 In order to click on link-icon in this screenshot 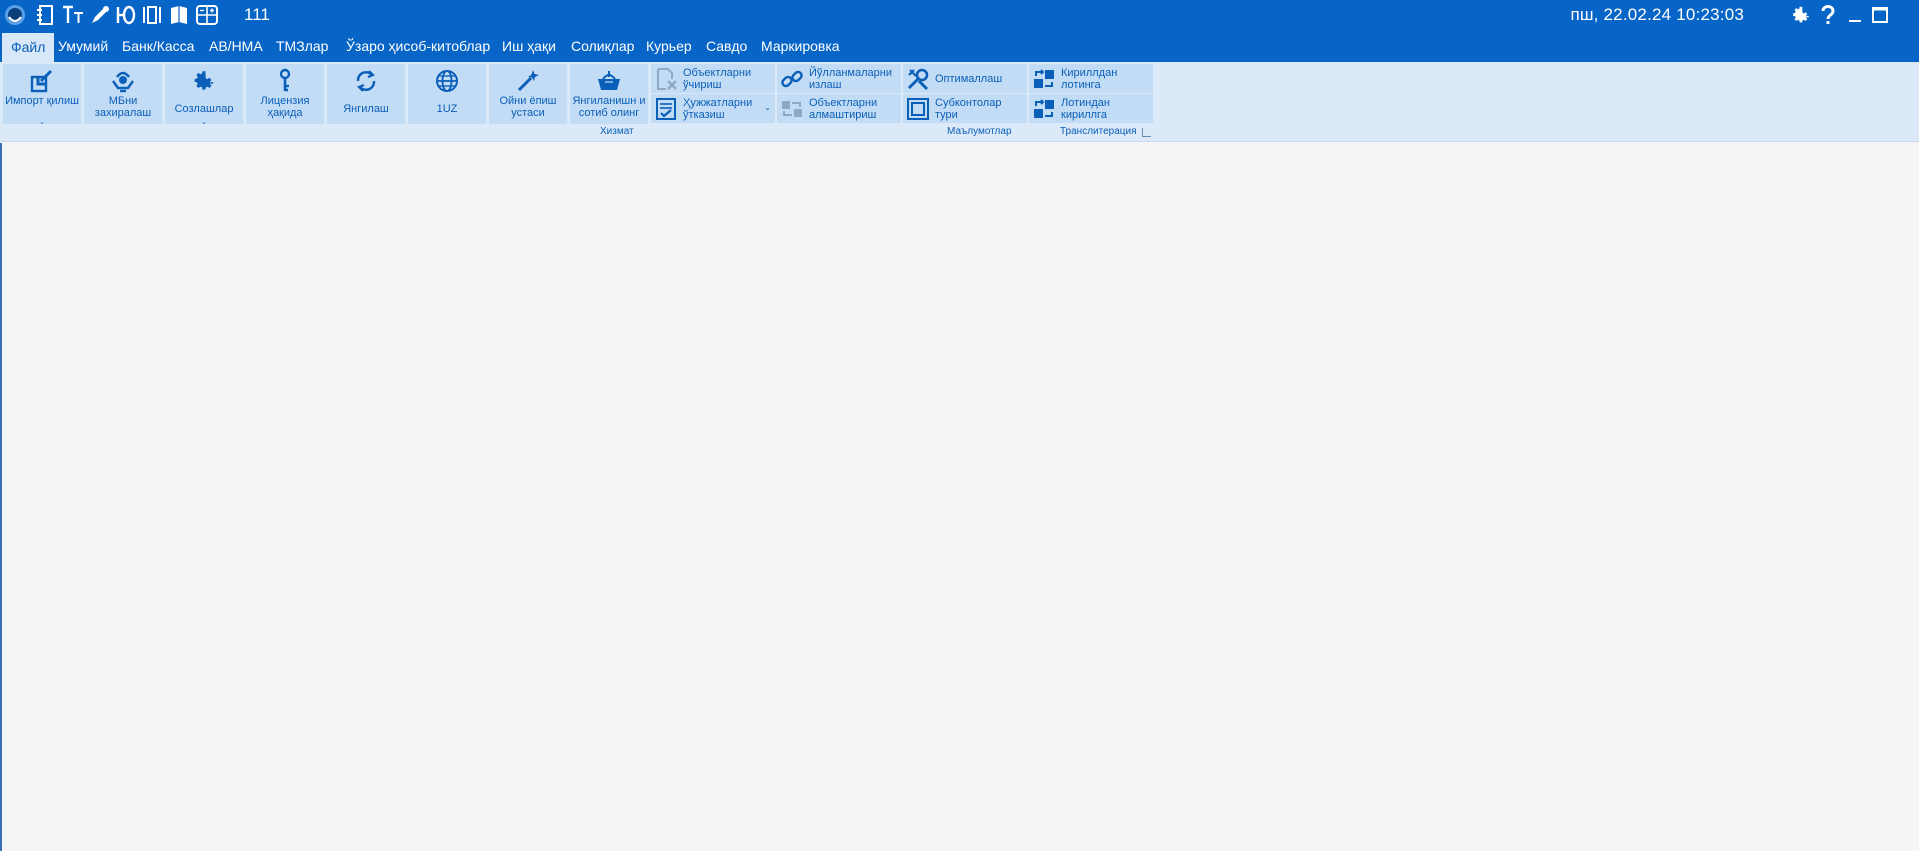, I will do `click(792, 79)`.